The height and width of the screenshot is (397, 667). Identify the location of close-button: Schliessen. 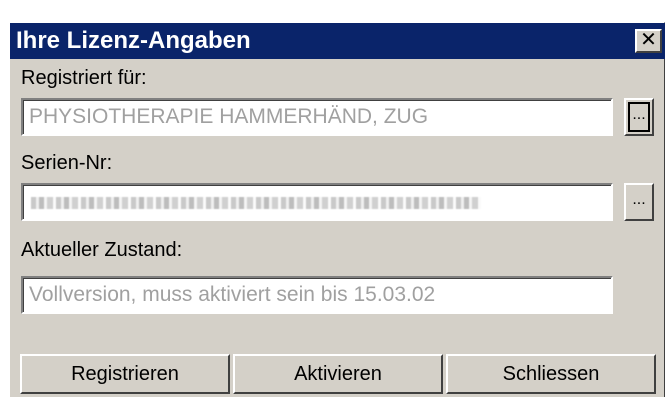
(551, 374).